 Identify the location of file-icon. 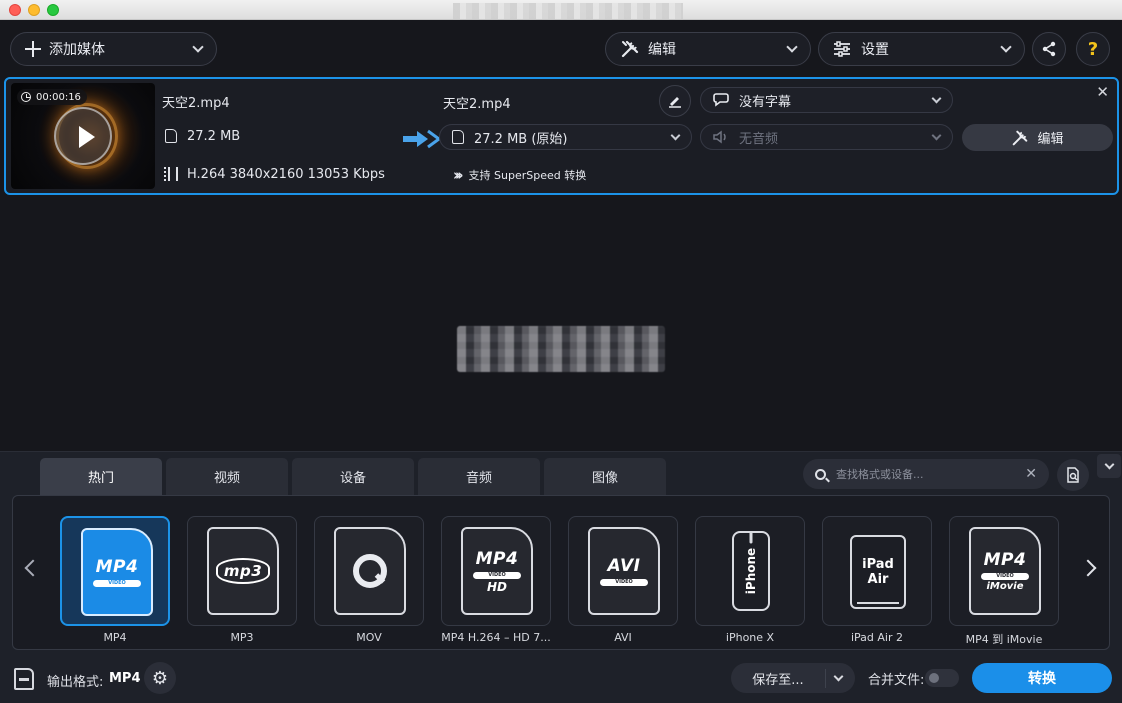
(171, 136).